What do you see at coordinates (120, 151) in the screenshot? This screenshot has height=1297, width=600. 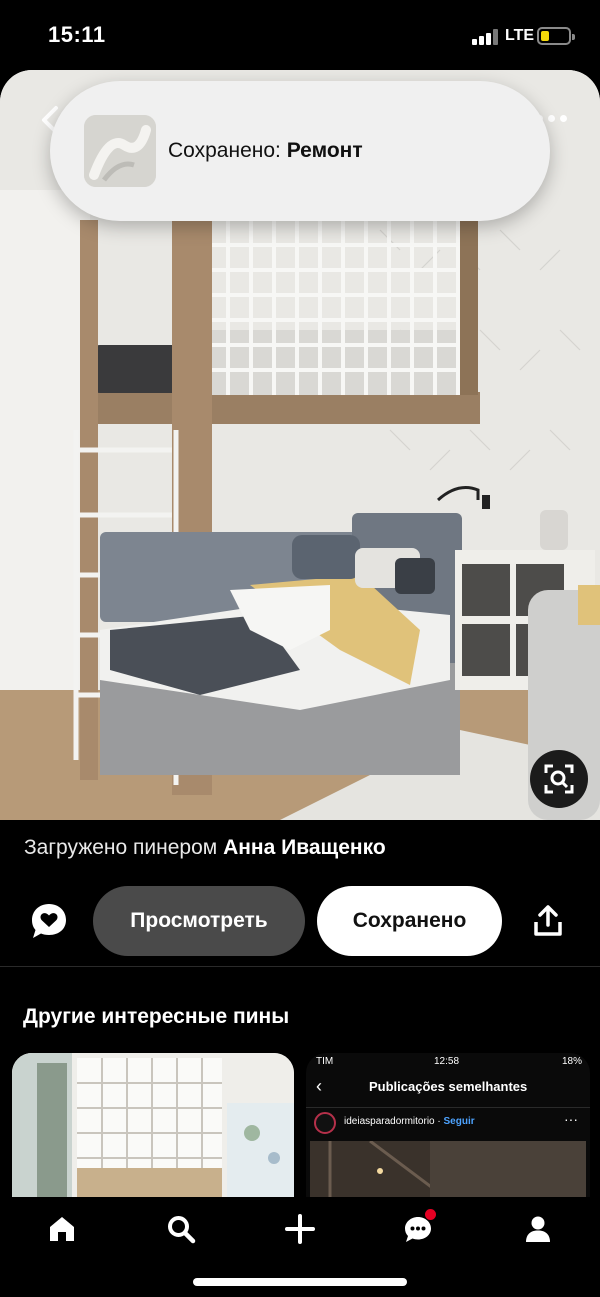 I see `board-thumbnail` at bounding box center [120, 151].